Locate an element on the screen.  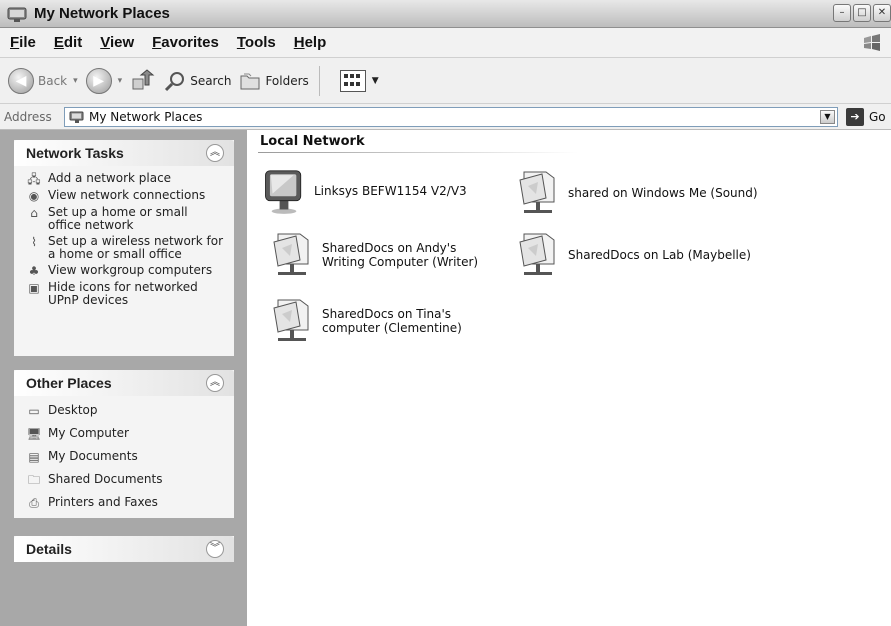
details-header: Details ︾ is located at coordinates (124, 549).